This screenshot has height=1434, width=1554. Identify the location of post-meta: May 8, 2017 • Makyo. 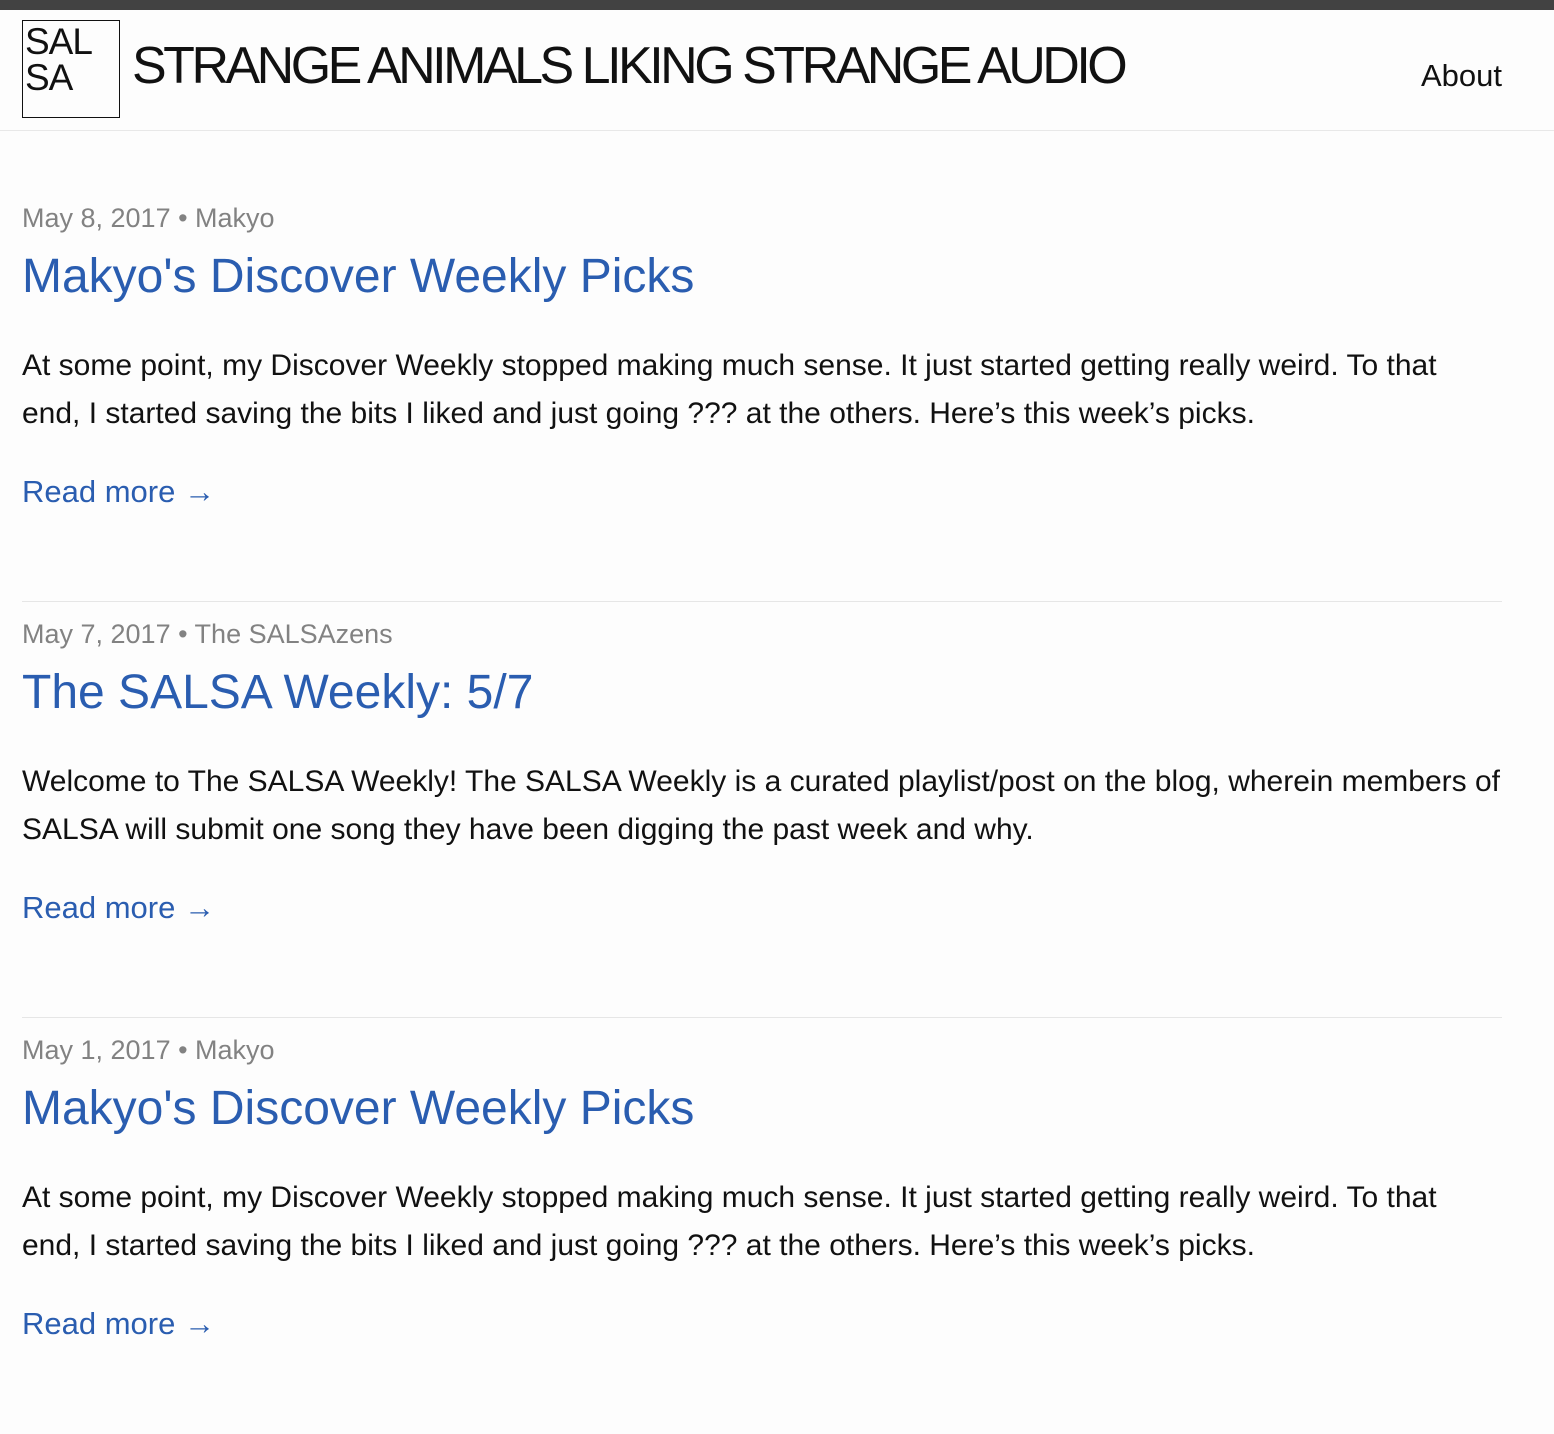
(148, 218).